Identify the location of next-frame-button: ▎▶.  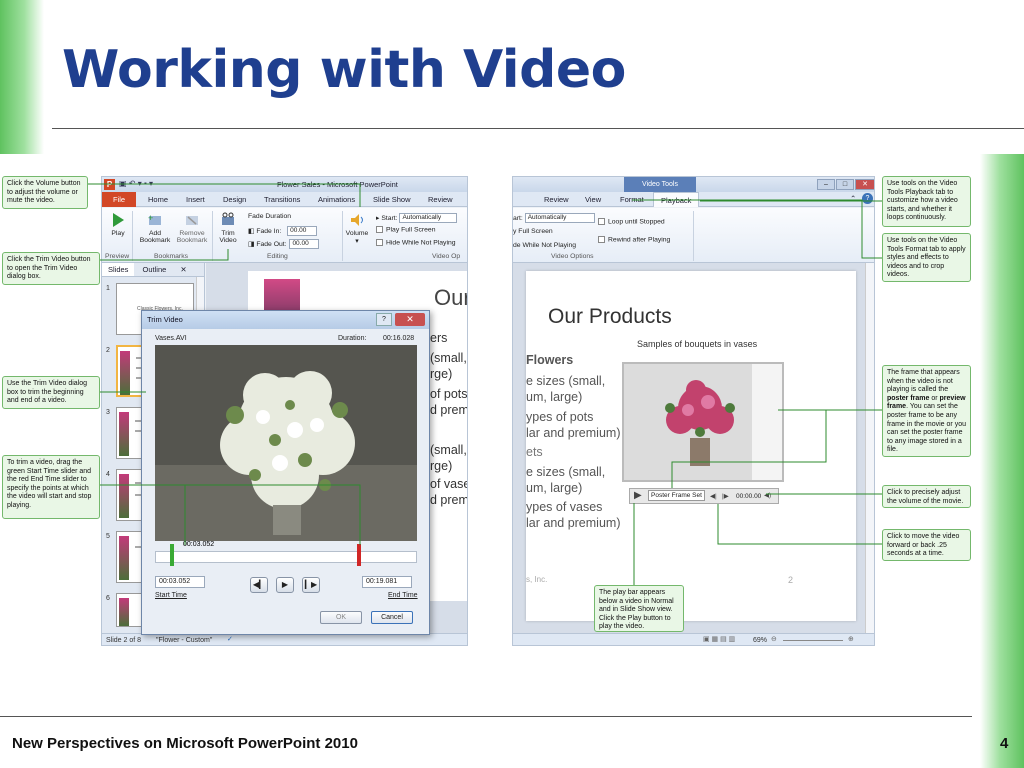
(311, 585).